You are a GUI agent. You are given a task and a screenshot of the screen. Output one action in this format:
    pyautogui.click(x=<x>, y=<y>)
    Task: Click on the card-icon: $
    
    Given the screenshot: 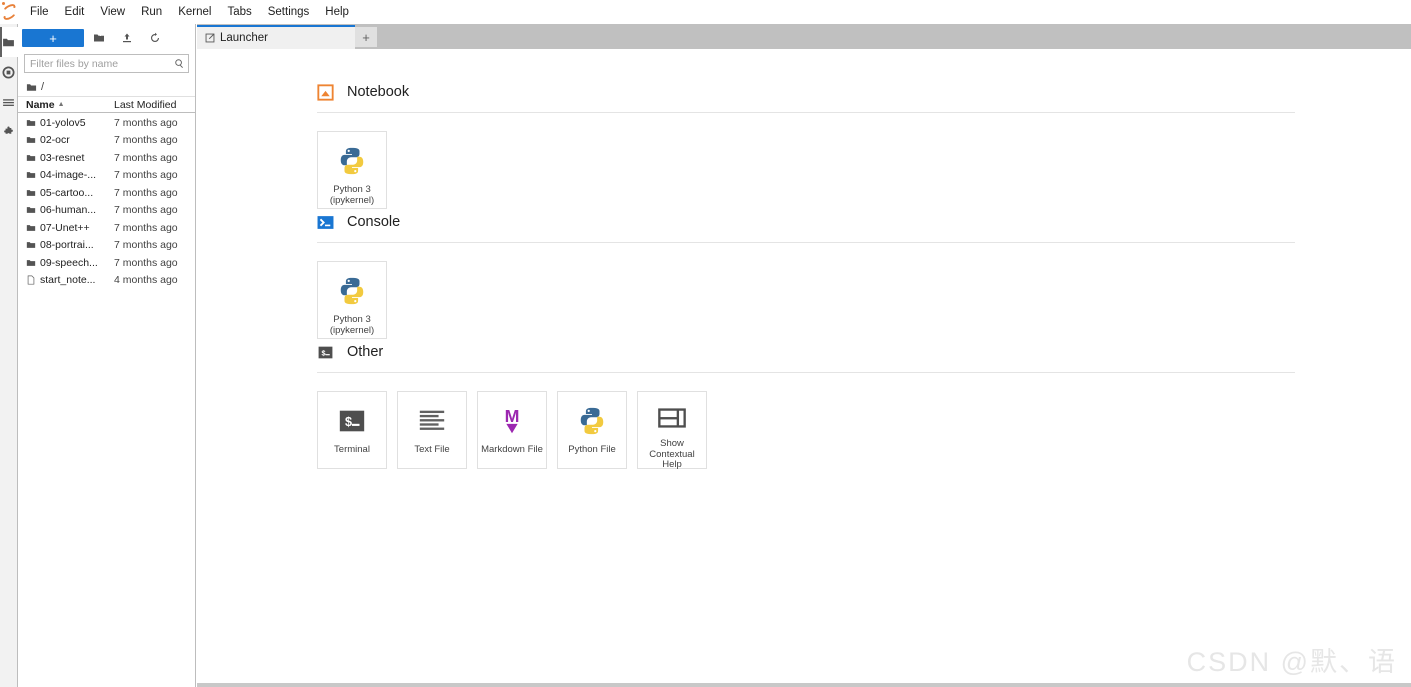 What is the action you would take?
    pyautogui.click(x=352, y=421)
    